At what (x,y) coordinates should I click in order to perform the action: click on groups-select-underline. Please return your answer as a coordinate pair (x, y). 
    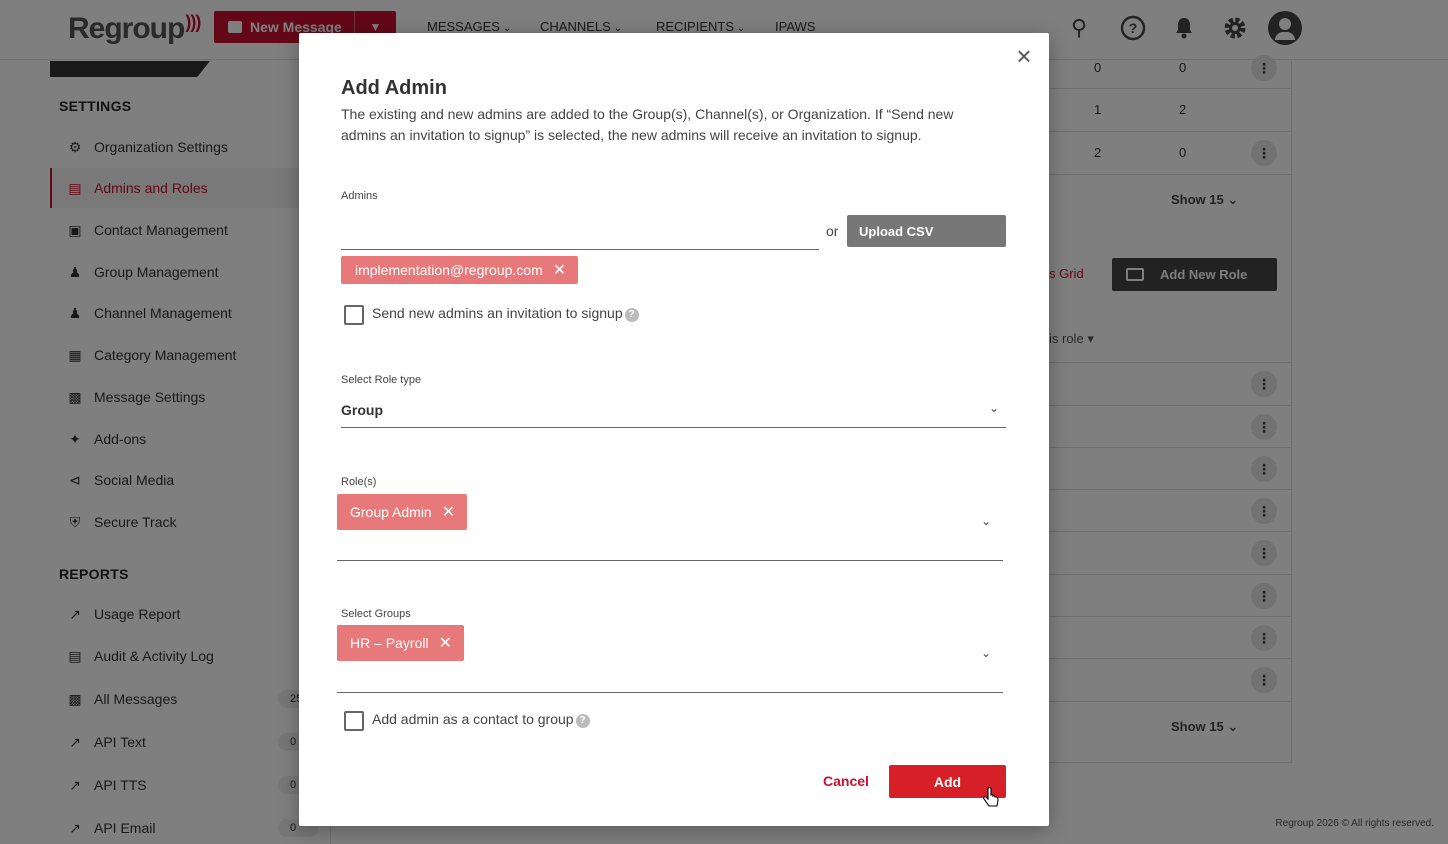
    Looking at the image, I should click on (670, 692).